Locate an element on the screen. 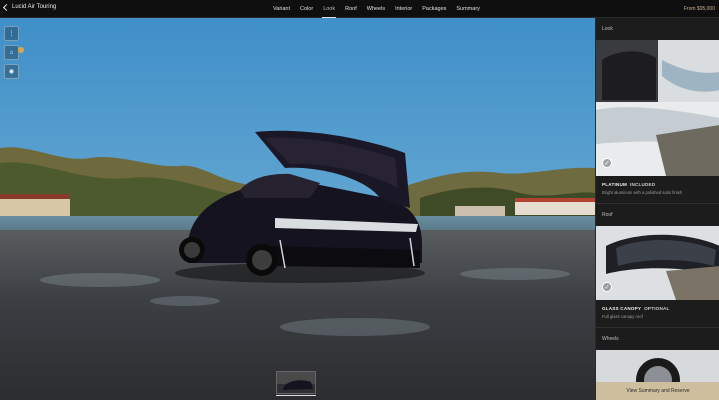 This screenshot has width=719, height=400. view-mode-button: ⌂ is located at coordinates (14, 52).